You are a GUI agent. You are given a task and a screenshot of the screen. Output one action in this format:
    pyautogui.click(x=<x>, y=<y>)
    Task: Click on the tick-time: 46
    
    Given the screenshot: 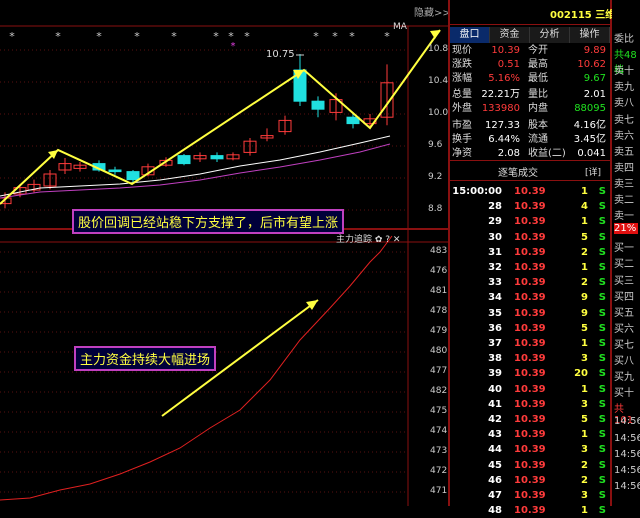 What is the action you would take?
    pyautogui.click(x=495, y=480)
    